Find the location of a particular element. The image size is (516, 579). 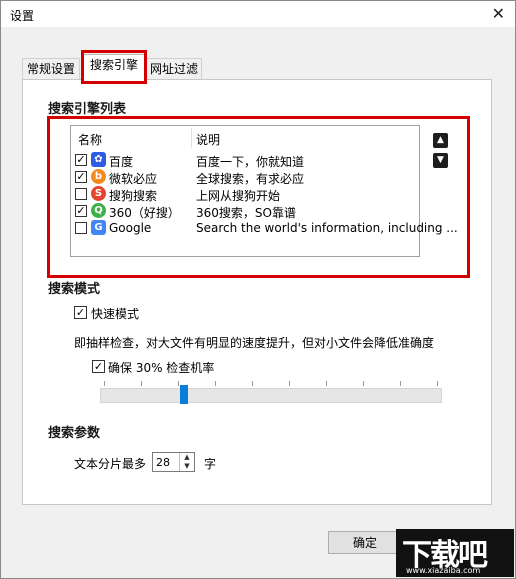

chunk-prefix-label: 文本分片最多 is located at coordinates (110, 464).